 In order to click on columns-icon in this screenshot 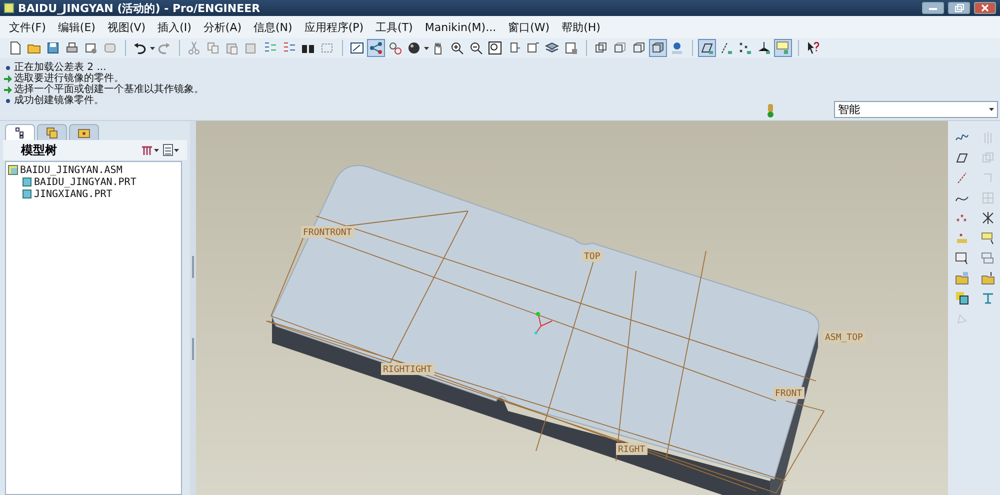, I will do `click(147, 150)`.